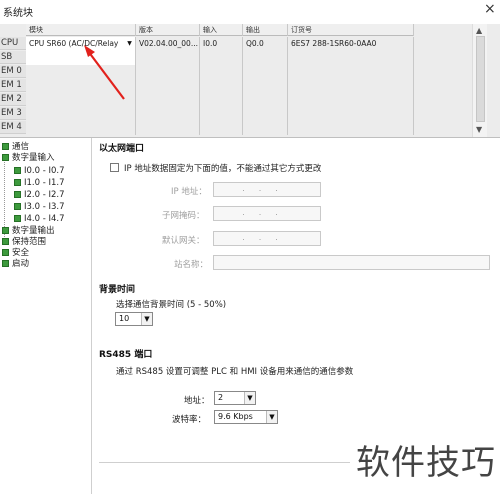 This screenshot has width=500, height=494. Describe the element at coordinates (21, 147) in the screenshot. I see `tree-item-label: 通信` at that location.